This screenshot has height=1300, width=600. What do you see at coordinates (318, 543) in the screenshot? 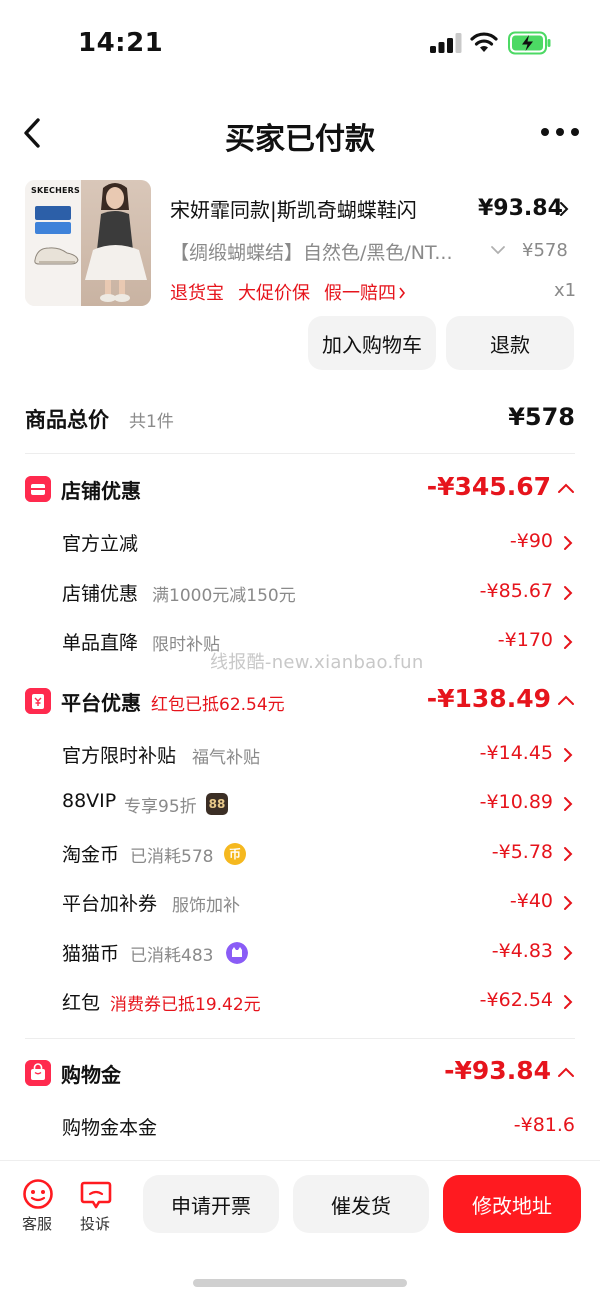
I see `discount-line: 官方立减 -¥90` at bounding box center [318, 543].